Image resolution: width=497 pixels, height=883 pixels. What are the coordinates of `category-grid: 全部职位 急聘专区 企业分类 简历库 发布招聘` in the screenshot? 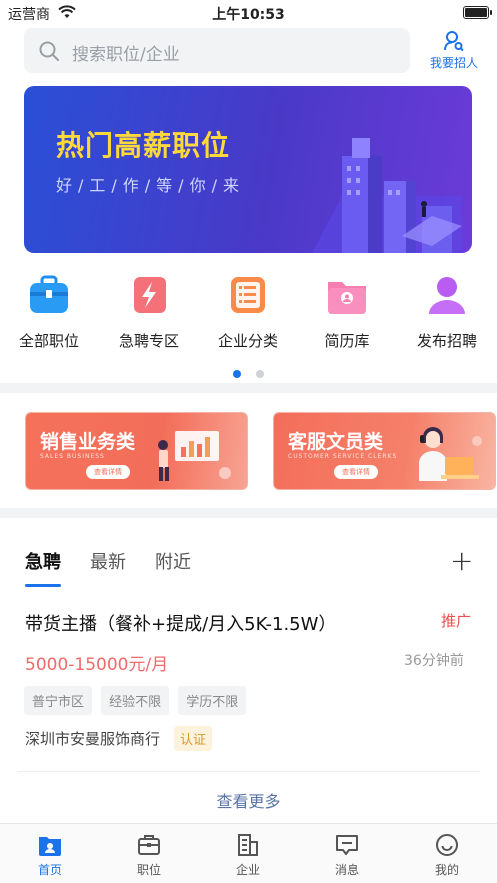 It's located at (248, 317).